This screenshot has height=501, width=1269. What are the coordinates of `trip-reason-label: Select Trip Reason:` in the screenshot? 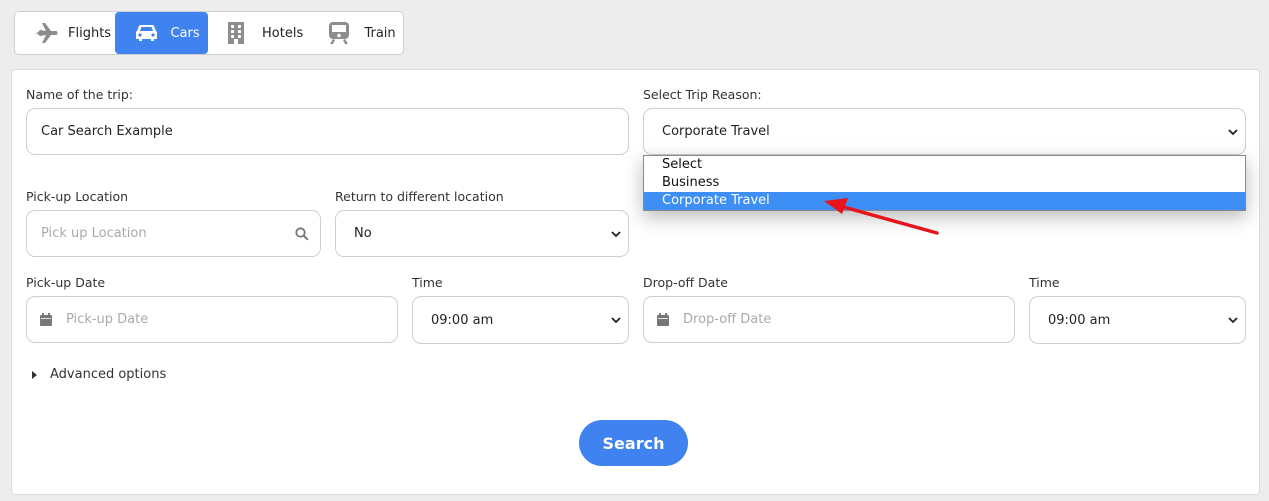 It's located at (702, 94).